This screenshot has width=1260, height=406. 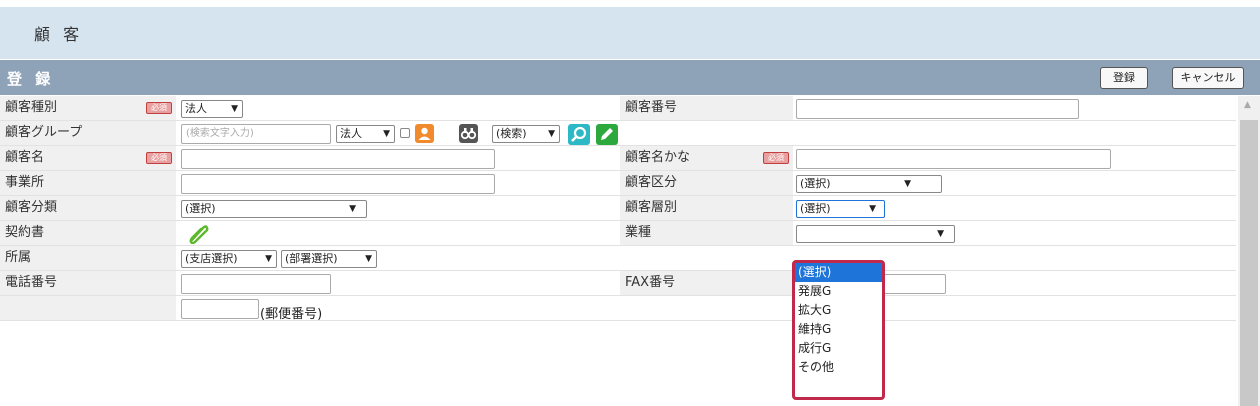 What do you see at coordinates (838, 291) in the screenshot?
I see `dropdown-option: 発展G` at bounding box center [838, 291].